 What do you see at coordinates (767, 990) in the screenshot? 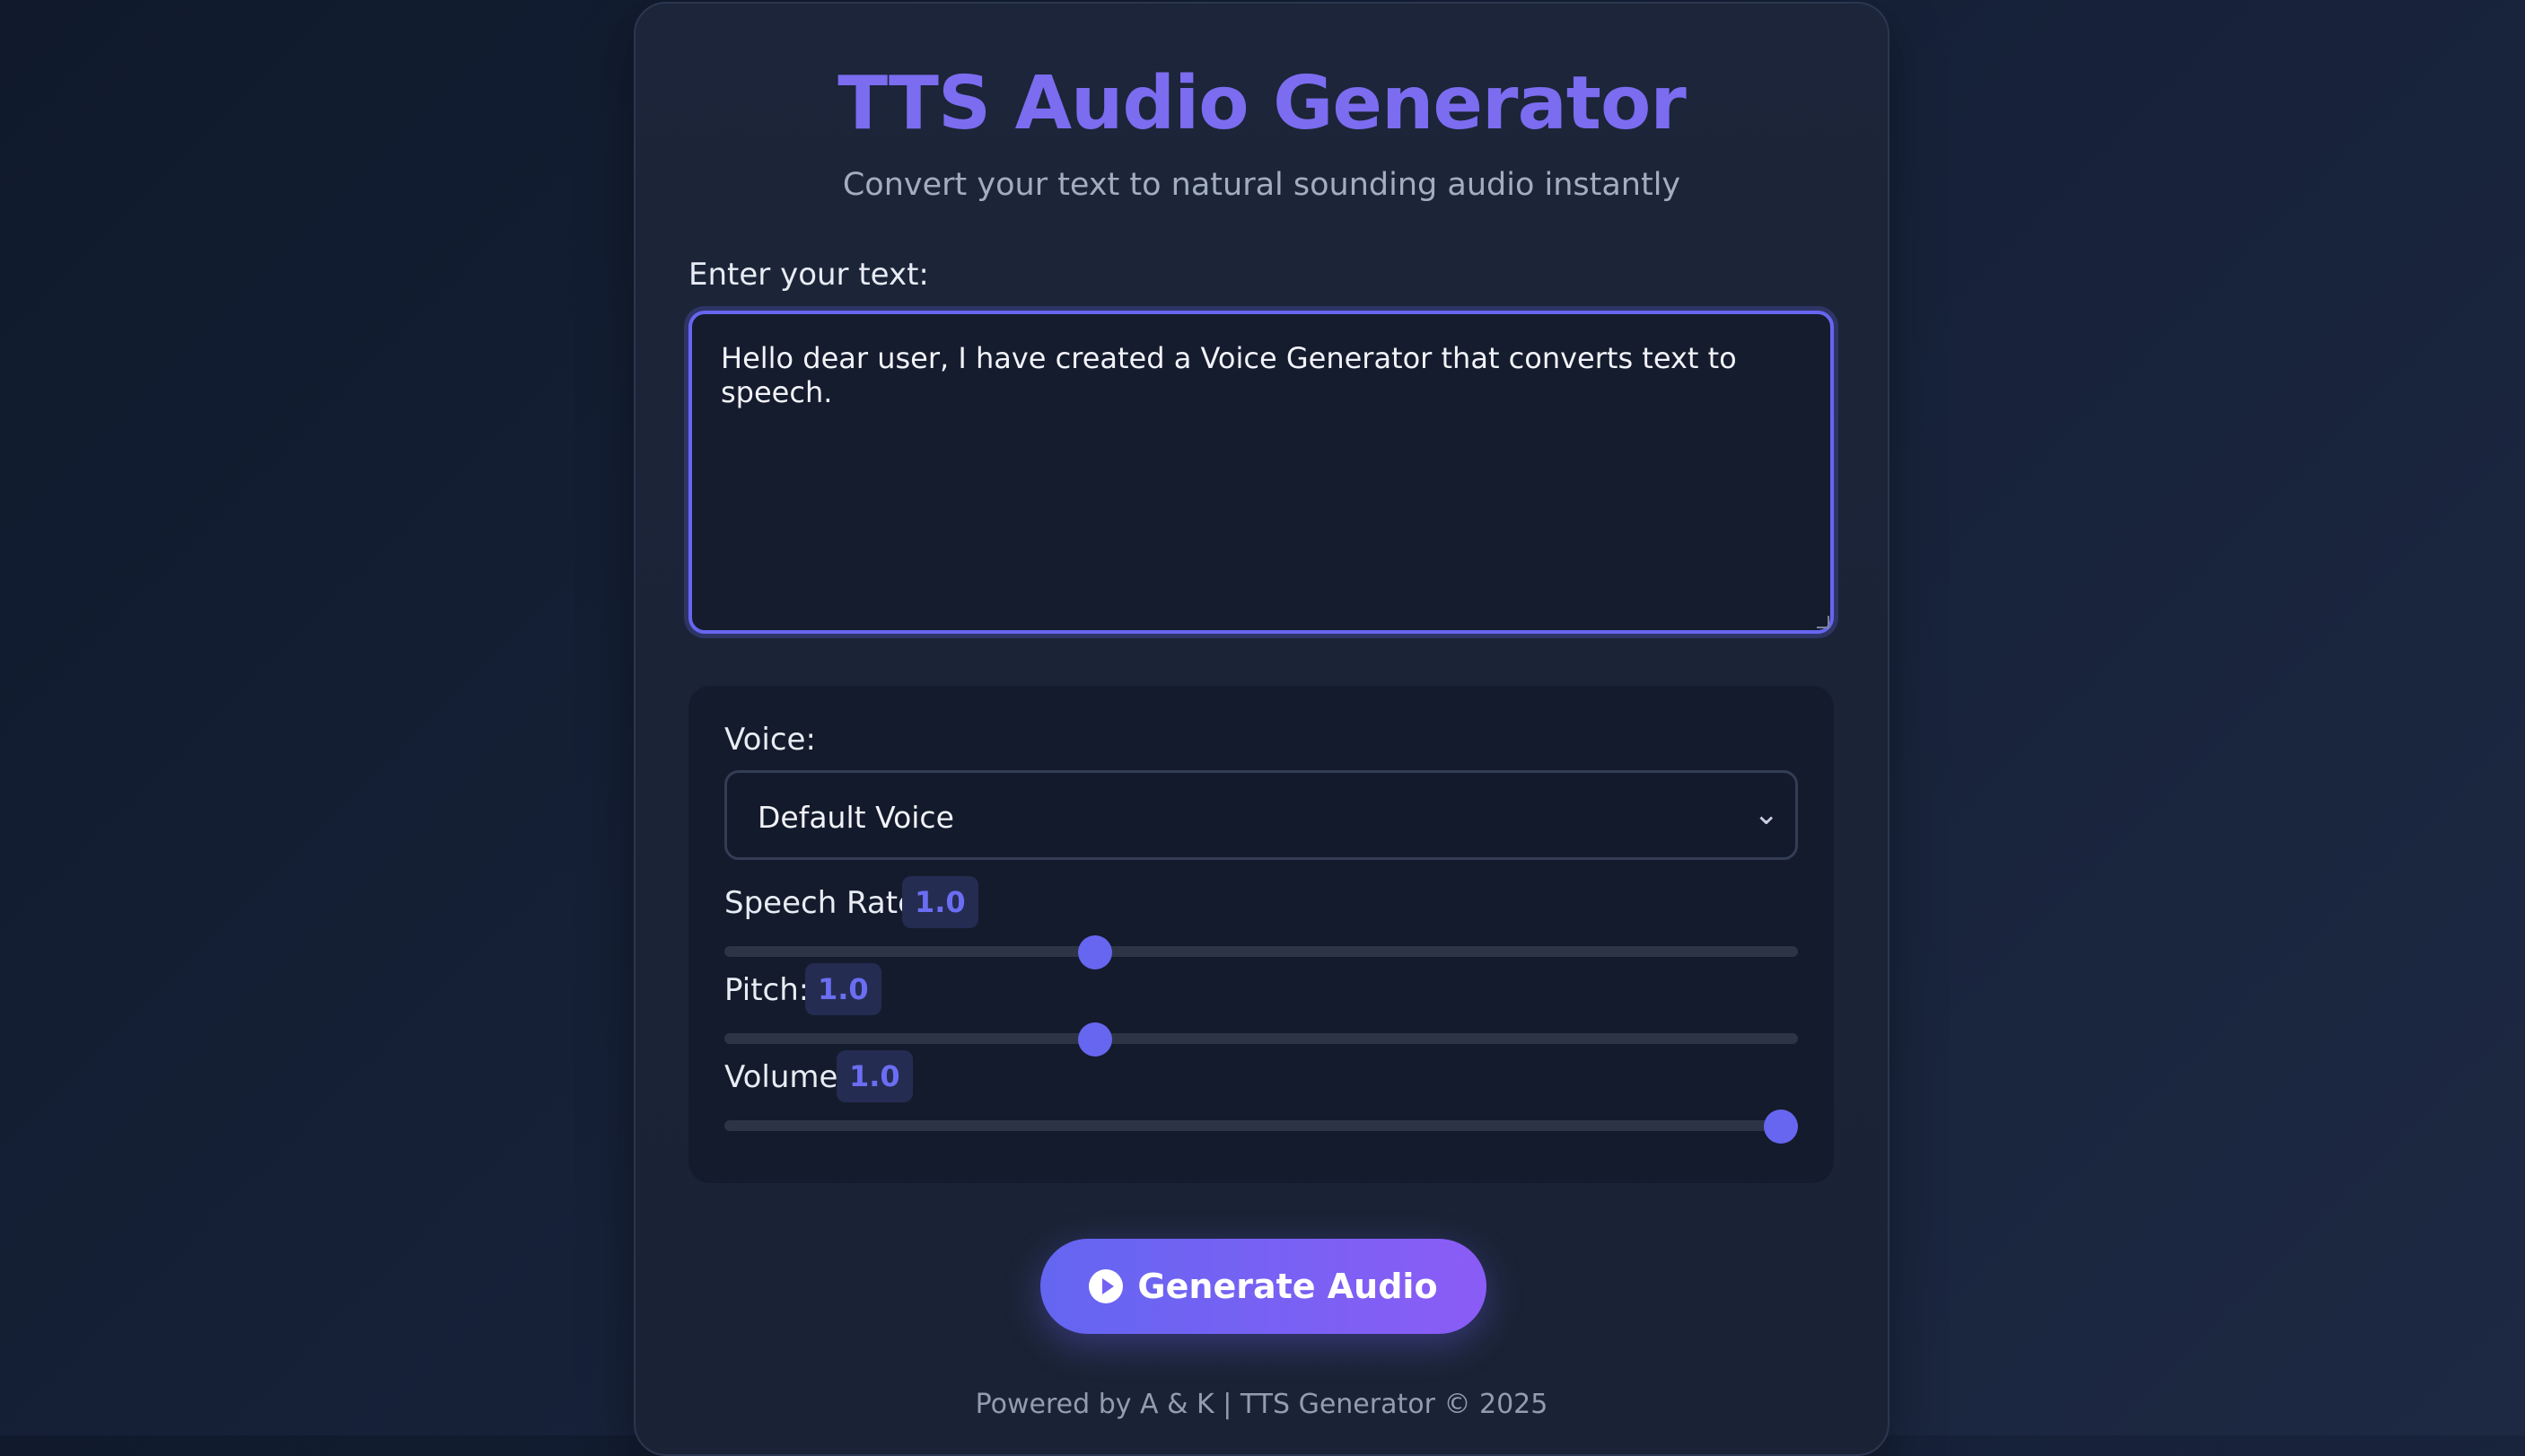
I see `pitch-label: Pitch:` at bounding box center [767, 990].